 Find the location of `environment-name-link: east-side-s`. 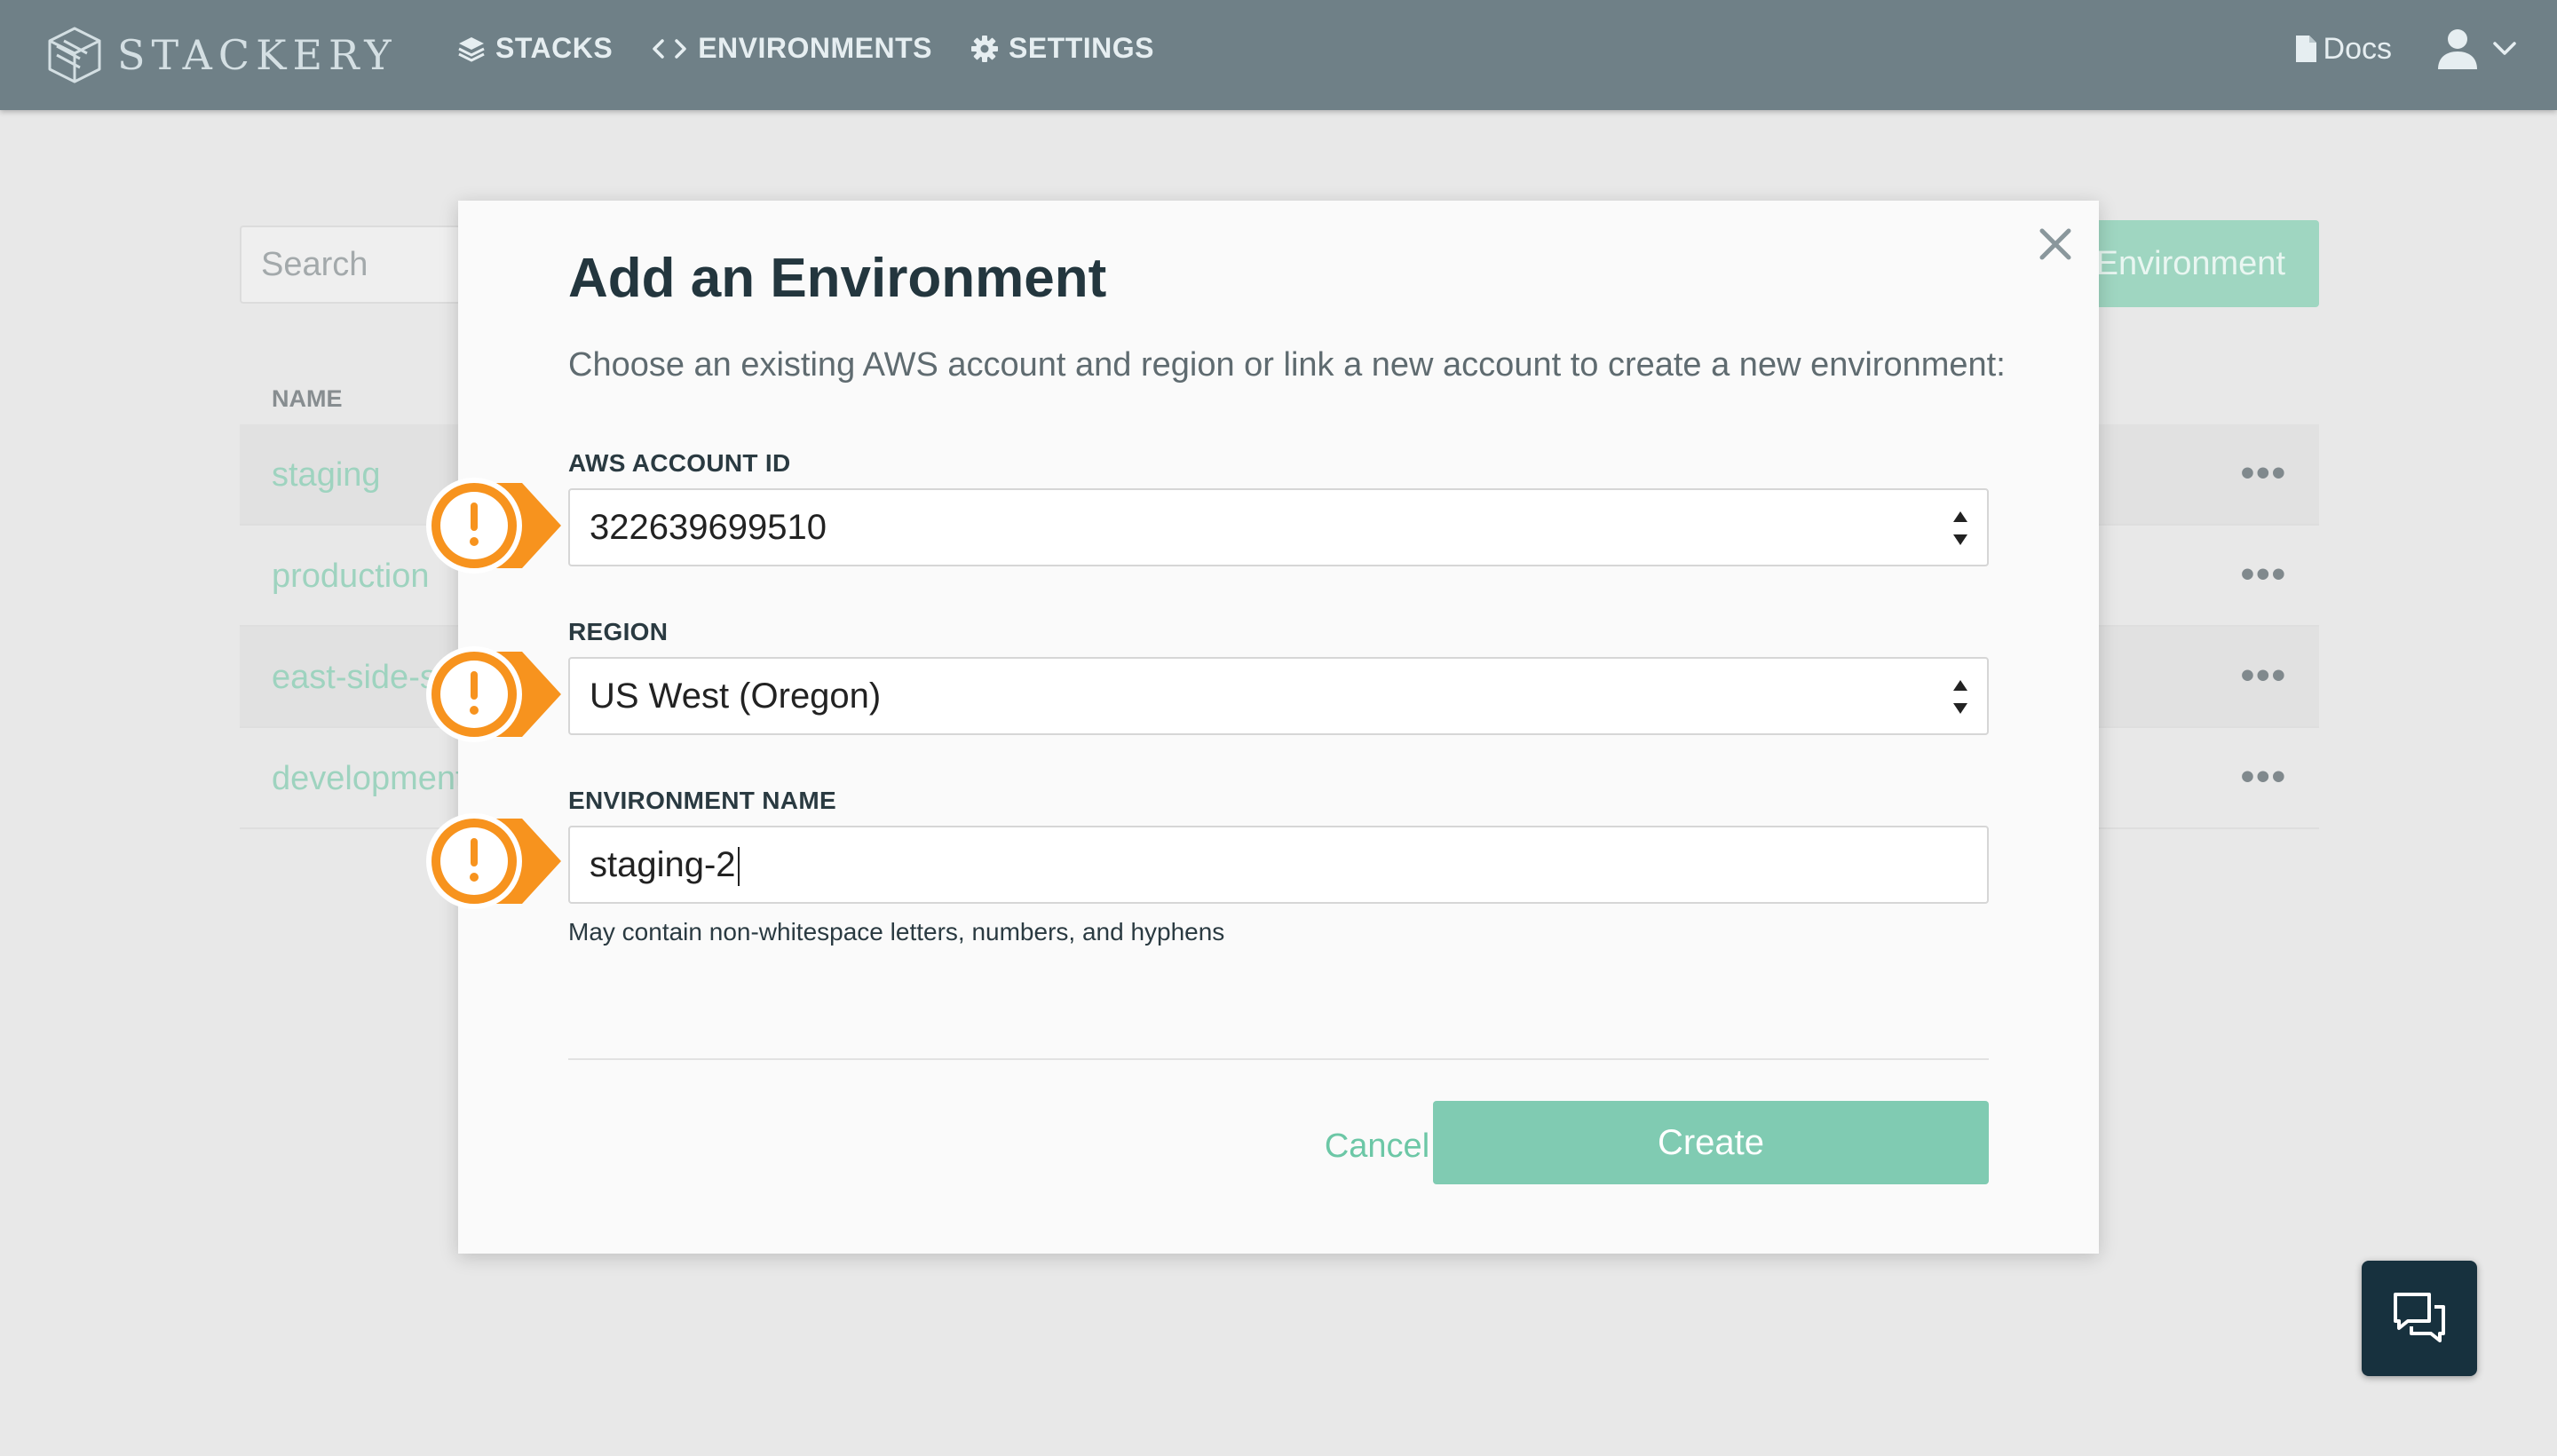

environment-name-link: east-side-s is located at coordinates (354, 678).